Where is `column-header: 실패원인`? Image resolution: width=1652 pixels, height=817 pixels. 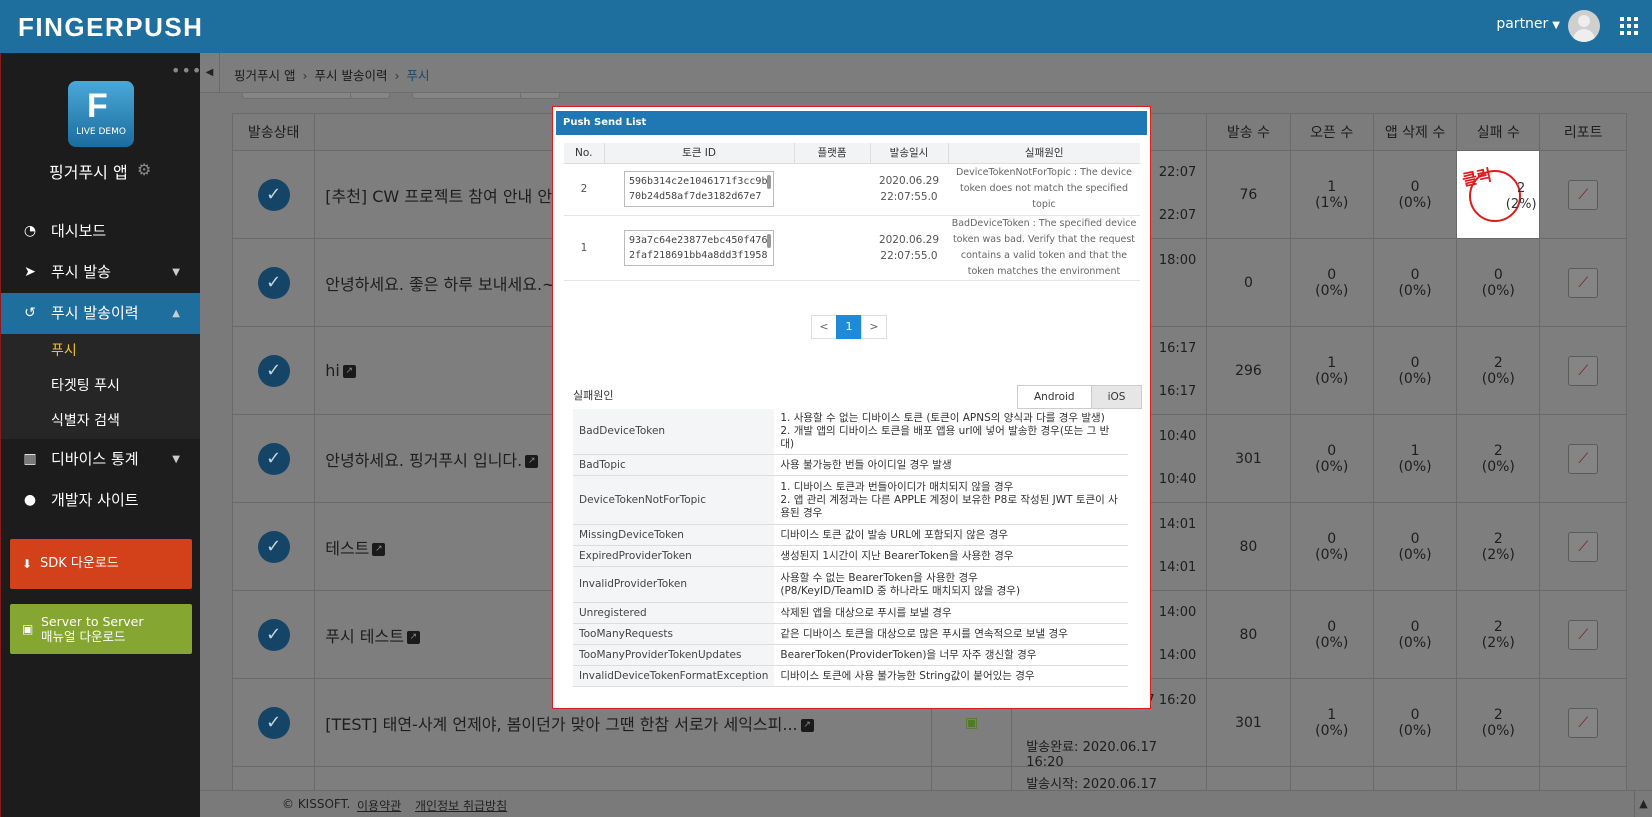 column-header: 실패원인 is located at coordinates (1043, 153).